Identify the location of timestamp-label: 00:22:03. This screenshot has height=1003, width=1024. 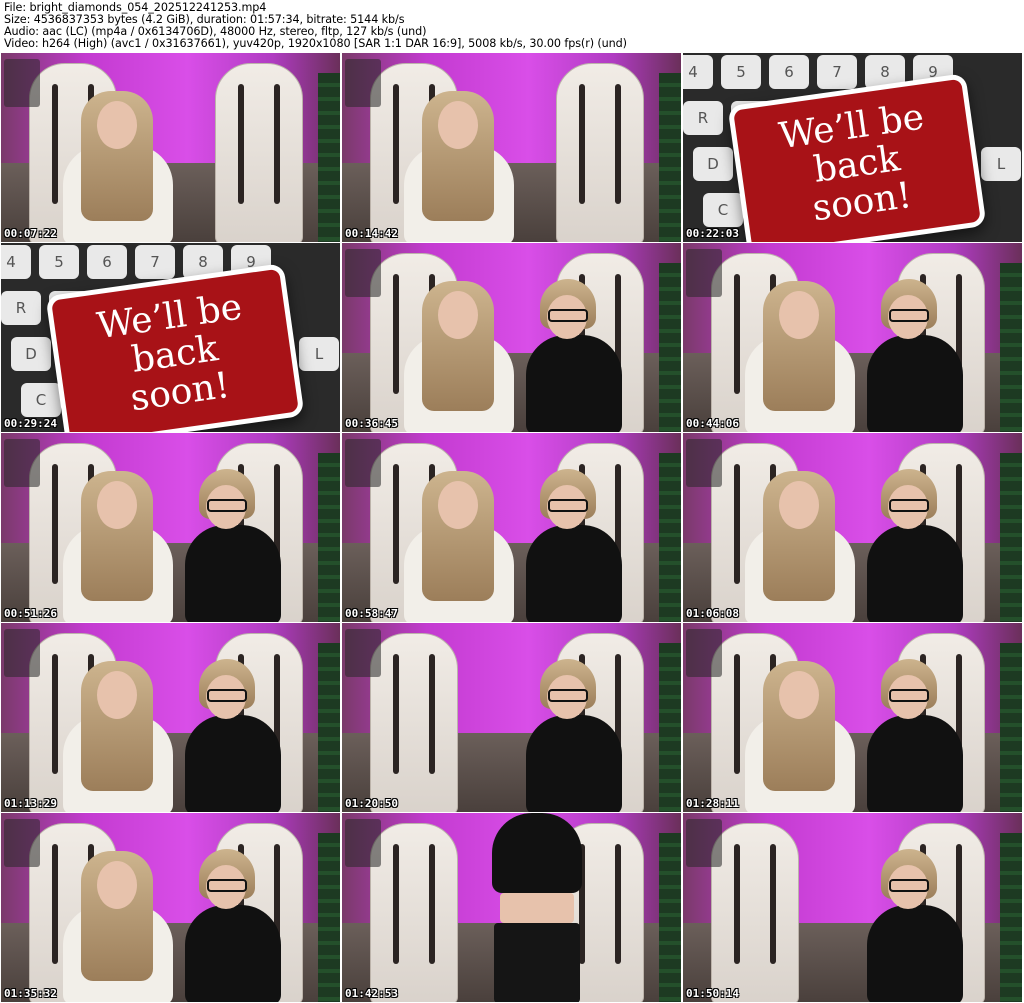
(712, 233).